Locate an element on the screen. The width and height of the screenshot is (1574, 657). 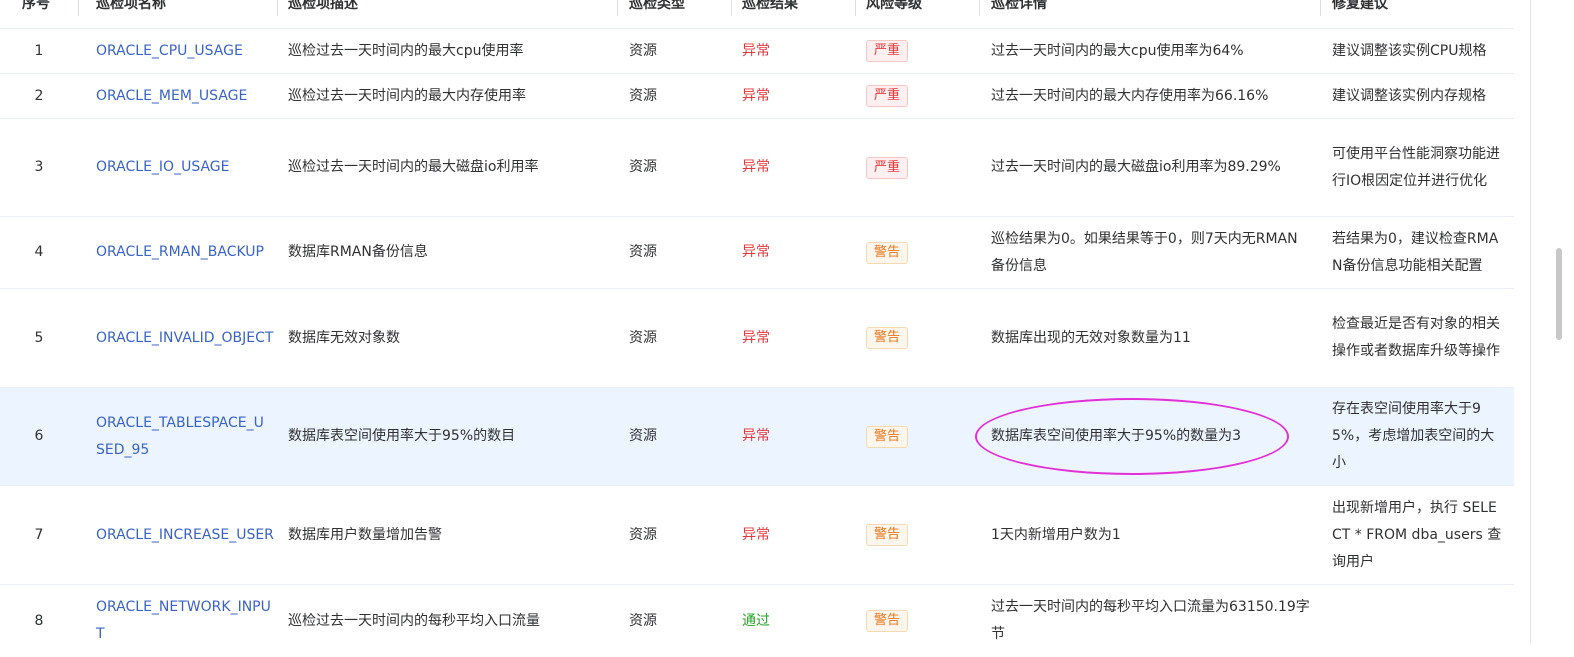
item-detail-cell: 巡检结果为0。如果结果等于0，则7天内无RMAN备份信息 is located at coordinates (1151, 252).